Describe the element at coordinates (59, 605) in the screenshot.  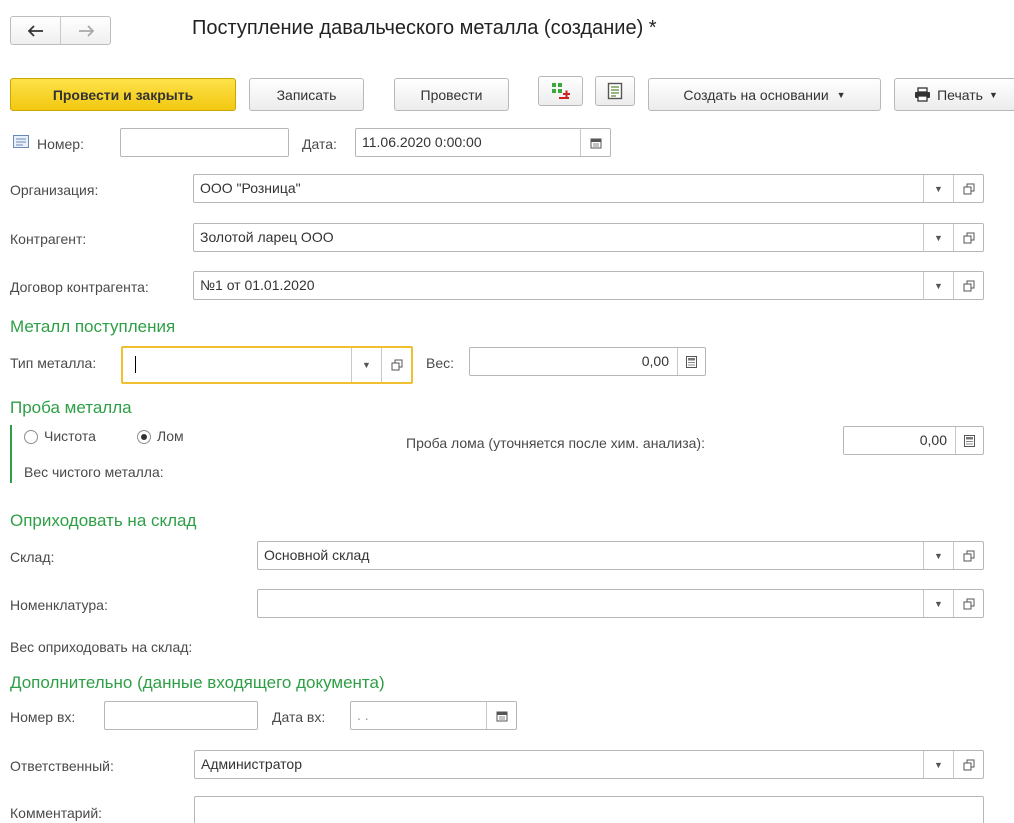
I see `item-label: Номенклатура:` at that location.